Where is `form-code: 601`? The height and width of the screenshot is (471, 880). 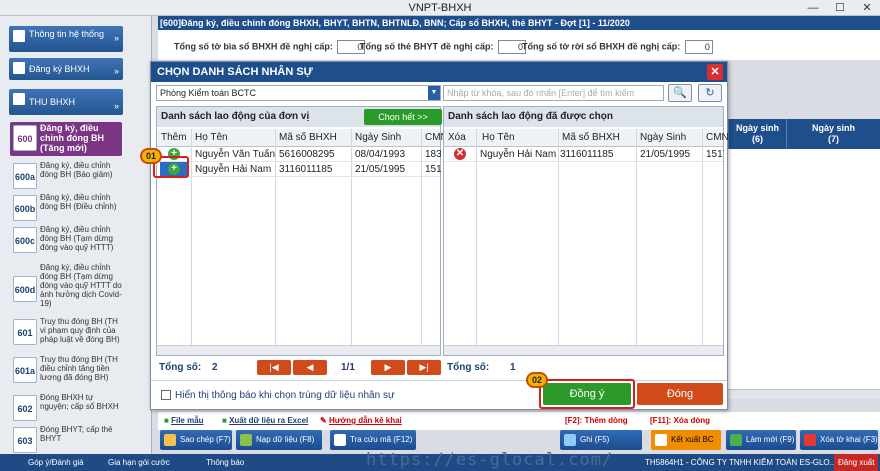
form-code: 601 is located at coordinates (25, 332).